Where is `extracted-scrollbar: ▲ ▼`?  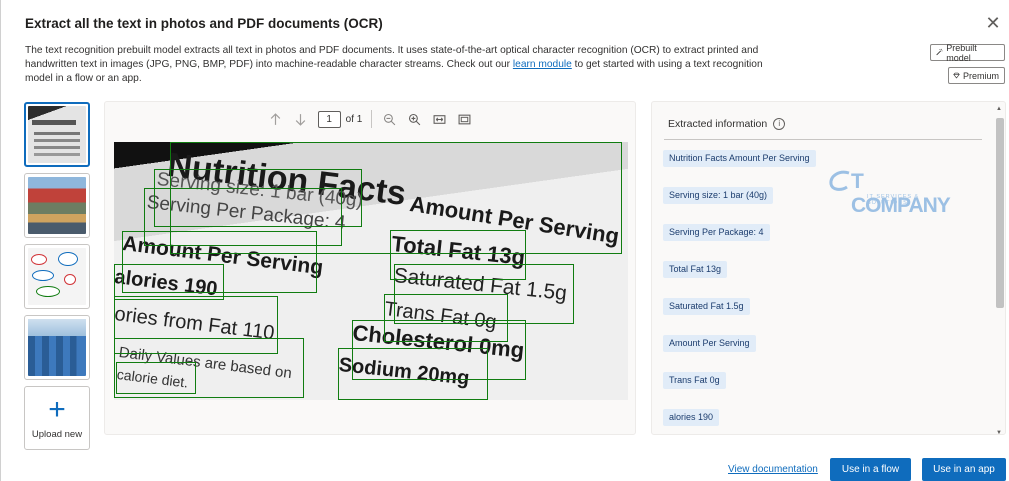 extracted-scrollbar: ▲ ▼ is located at coordinates (999, 270).